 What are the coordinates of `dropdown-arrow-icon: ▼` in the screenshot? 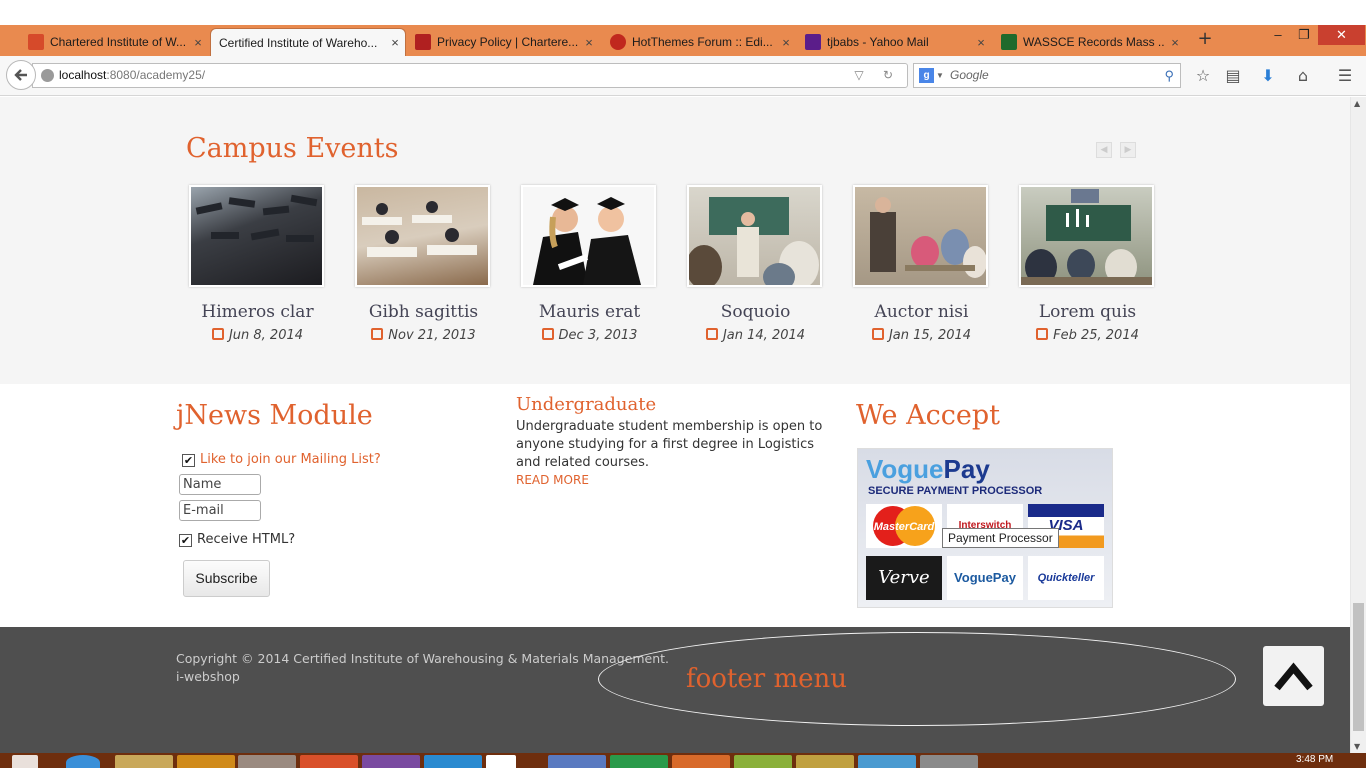 It's located at (940, 75).